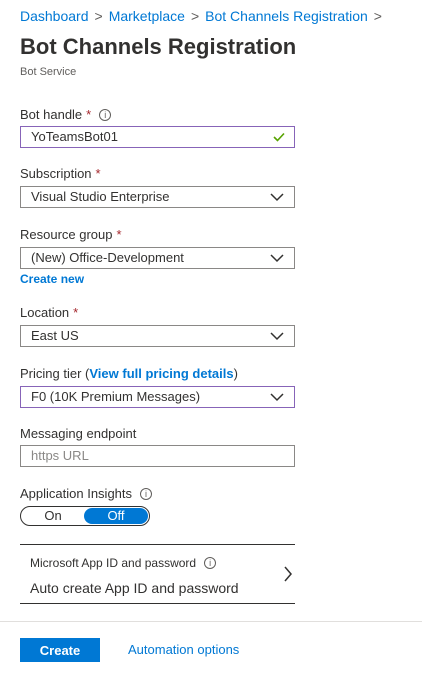 This screenshot has height=675, width=422. I want to click on toggle-on-option: On, so click(53, 516).